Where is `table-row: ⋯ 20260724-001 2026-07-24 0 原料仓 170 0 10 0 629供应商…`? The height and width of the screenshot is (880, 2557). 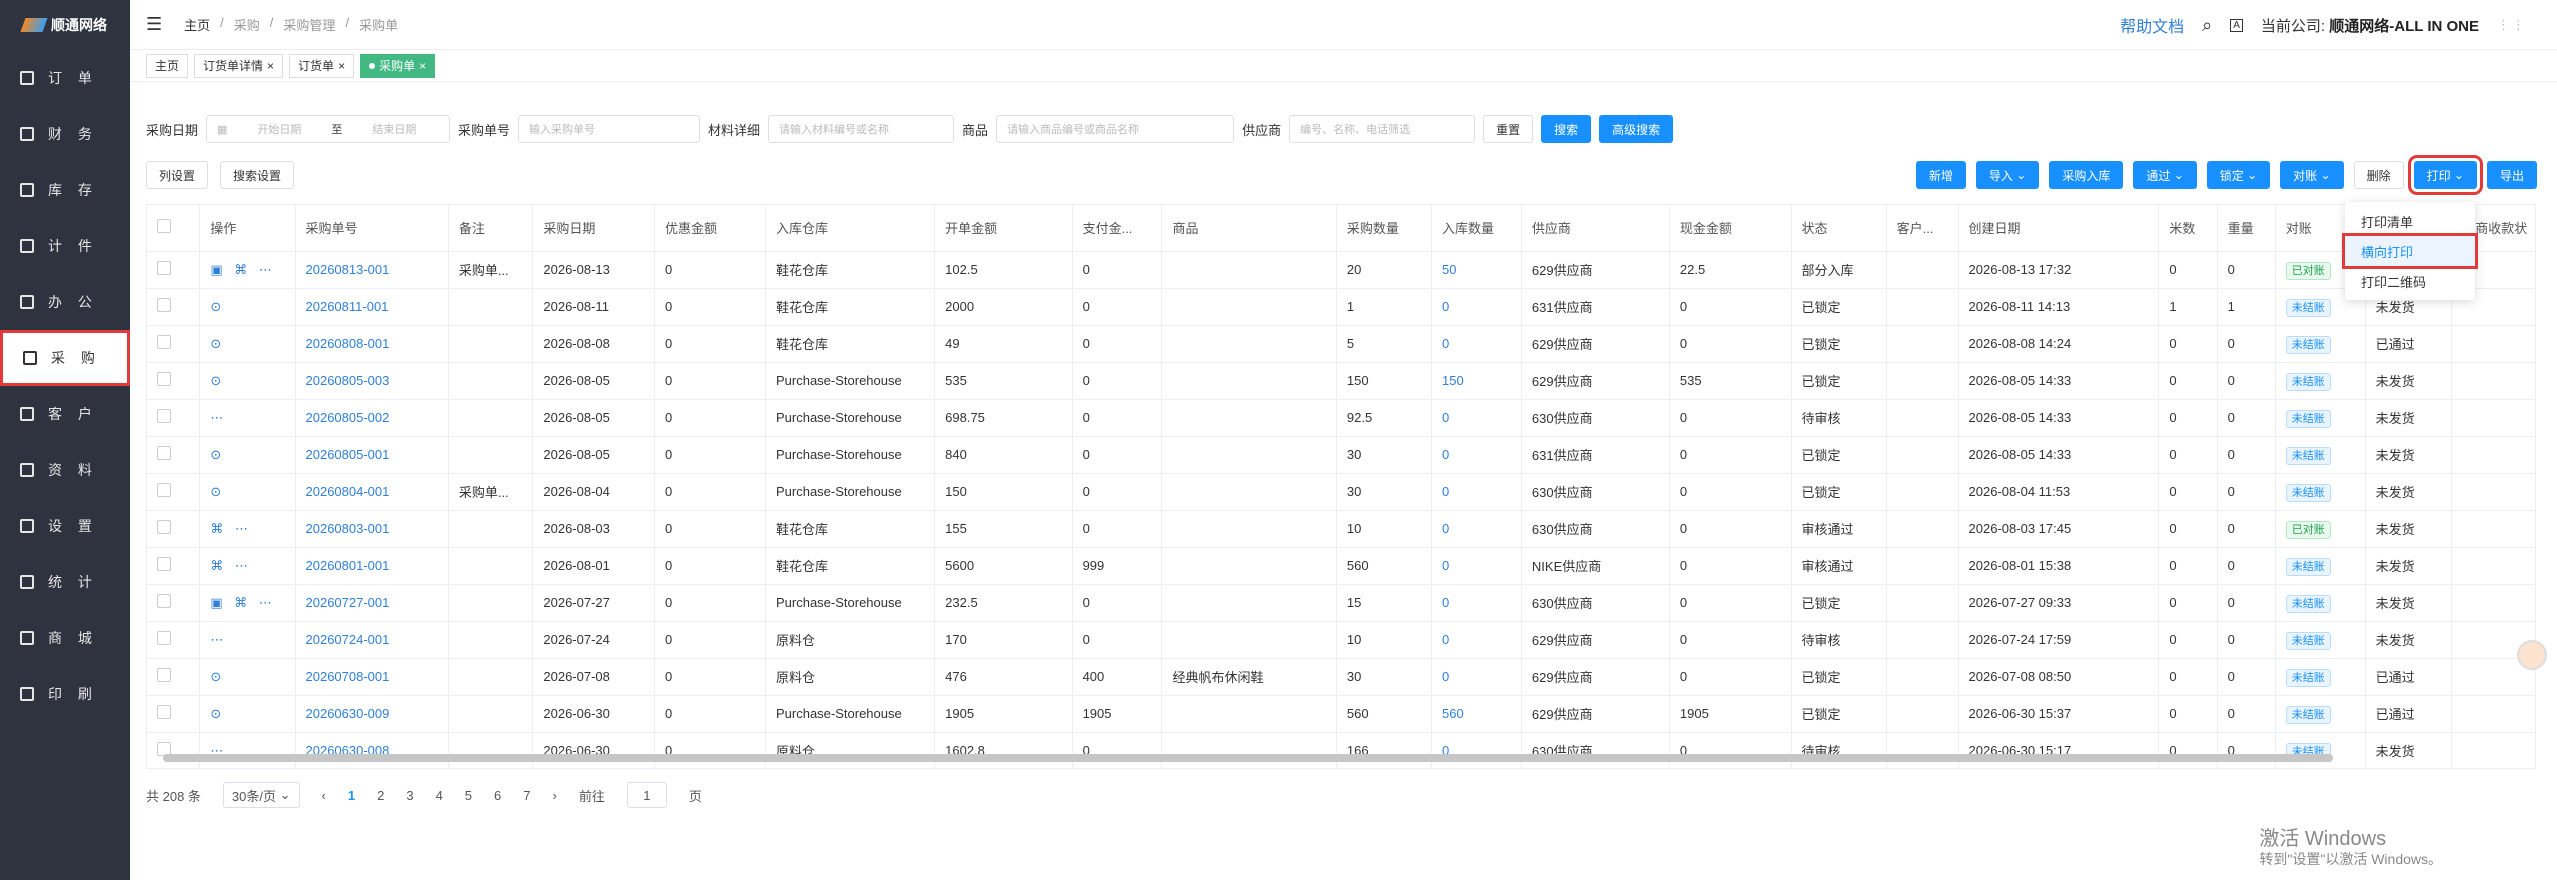
table-row: ⋯ 20260724-001 2026-07-24 0 原料仓 170 0 10 0 629供应商… is located at coordinates (1341, 640).